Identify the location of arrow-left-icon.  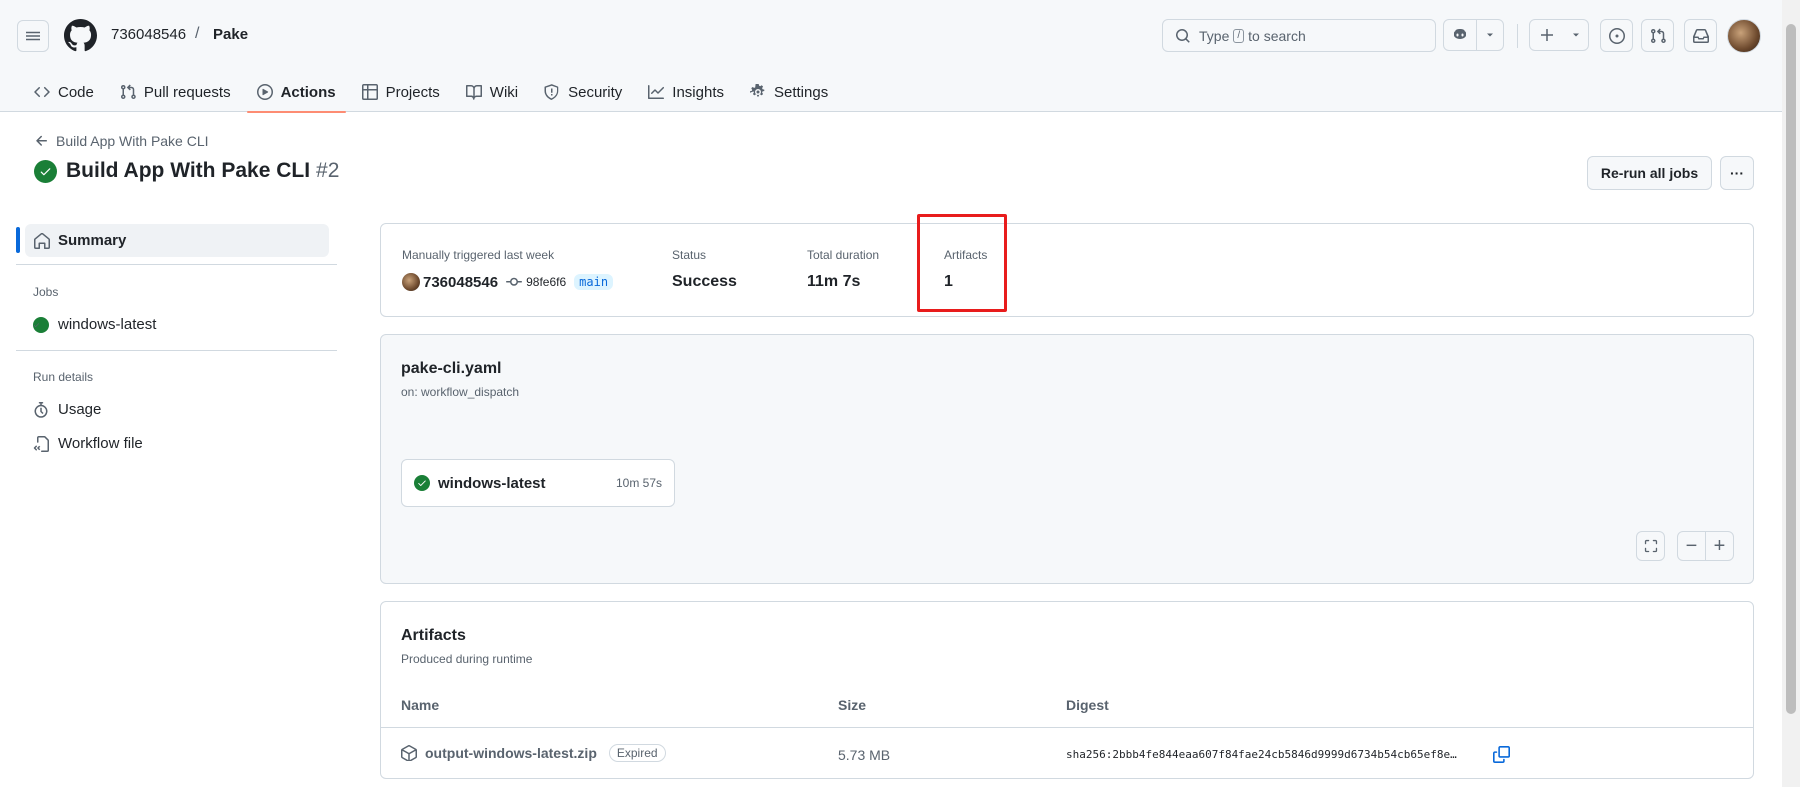
(41, 140).